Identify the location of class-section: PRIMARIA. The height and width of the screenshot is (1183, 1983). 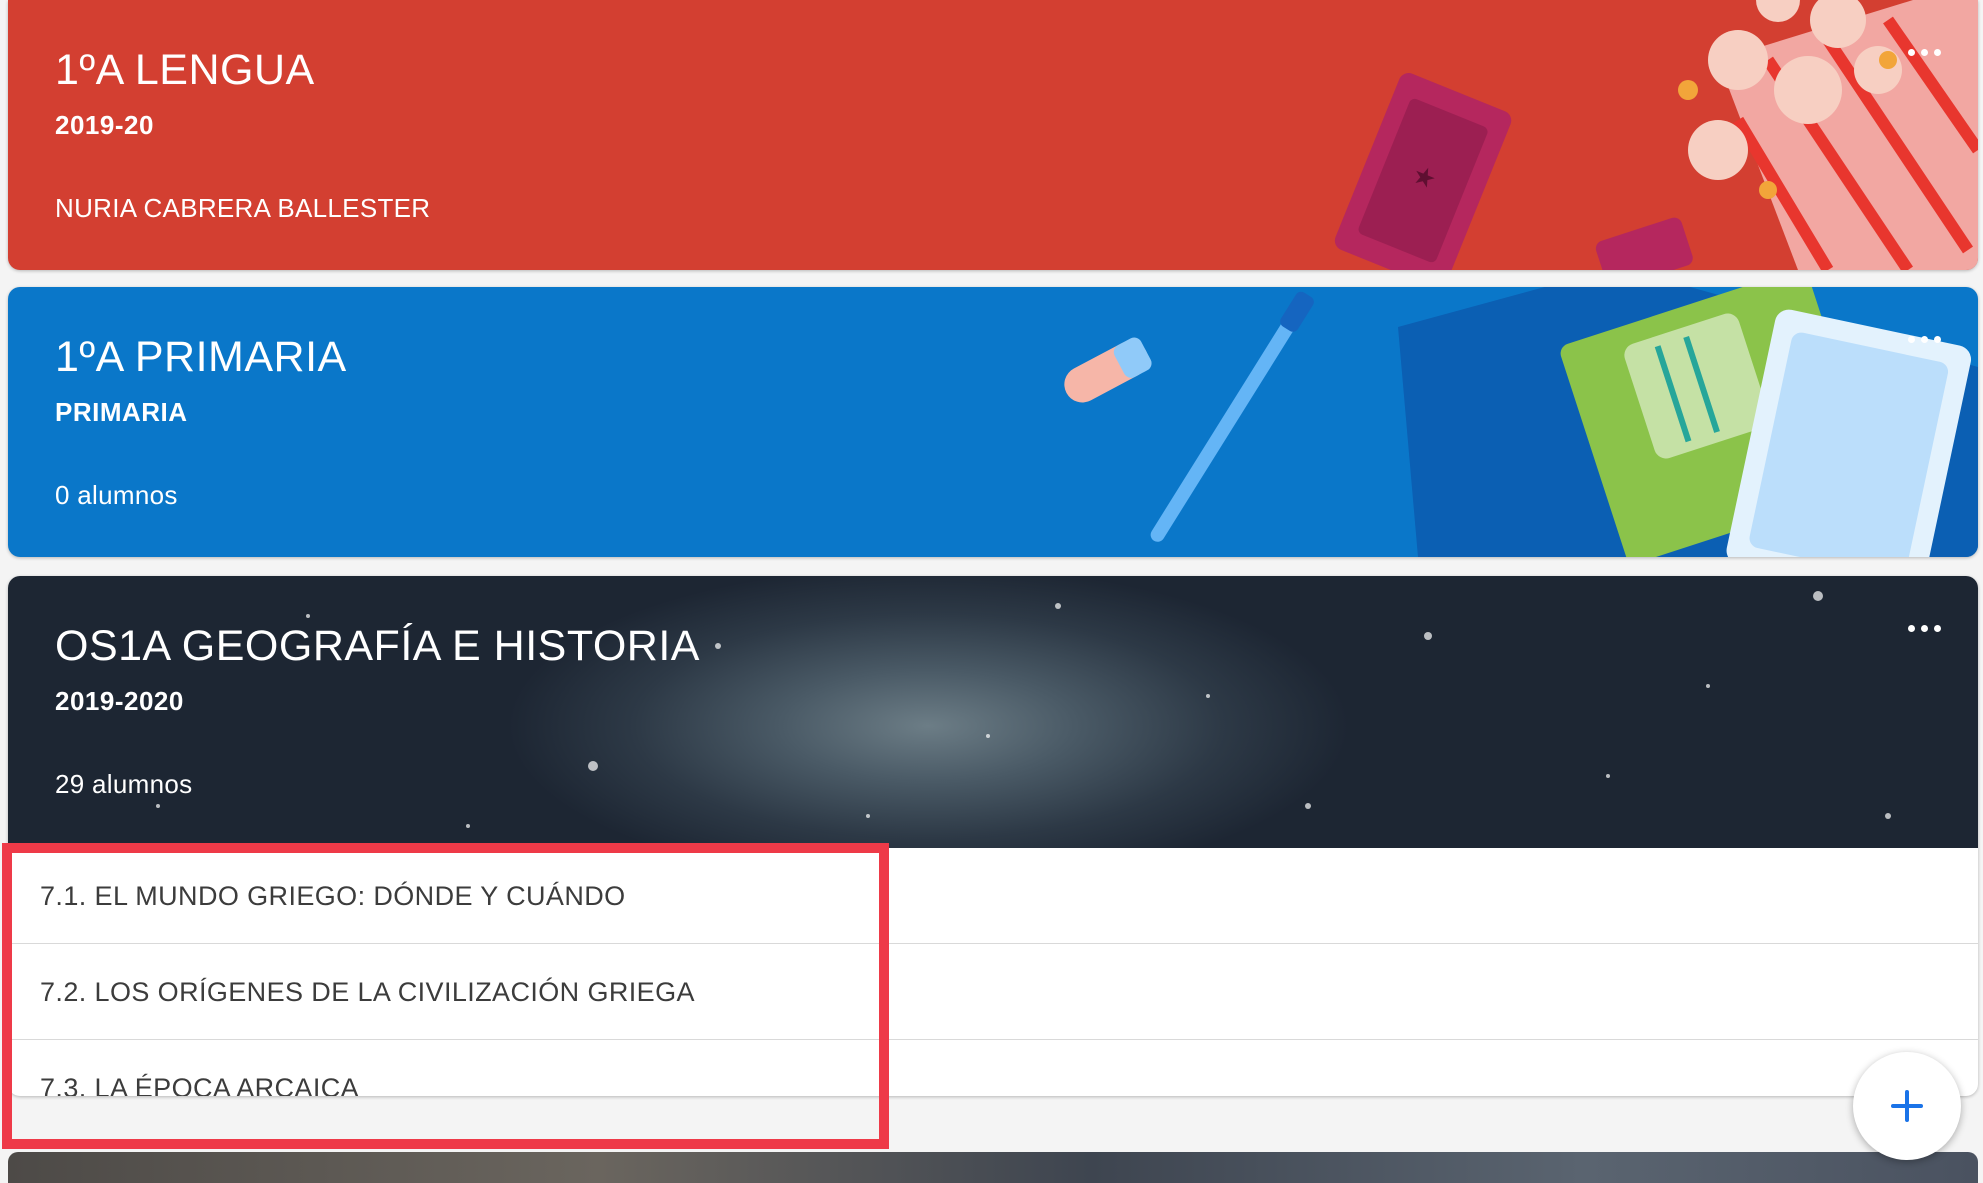
(121, 412).